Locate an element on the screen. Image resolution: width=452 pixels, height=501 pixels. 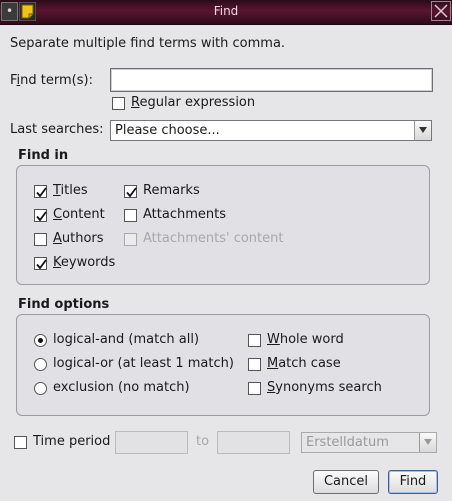
authors-label: Authors is located at coordinates (78, 238).